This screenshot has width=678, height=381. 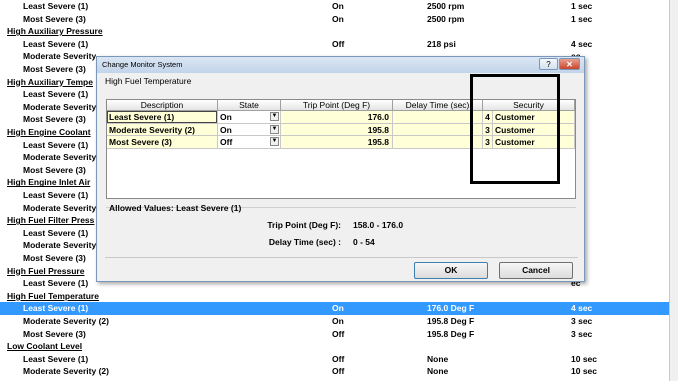 I want to click on dialog-titlebar: Change Monitor System ? ✕, so click(x=340, y=65).